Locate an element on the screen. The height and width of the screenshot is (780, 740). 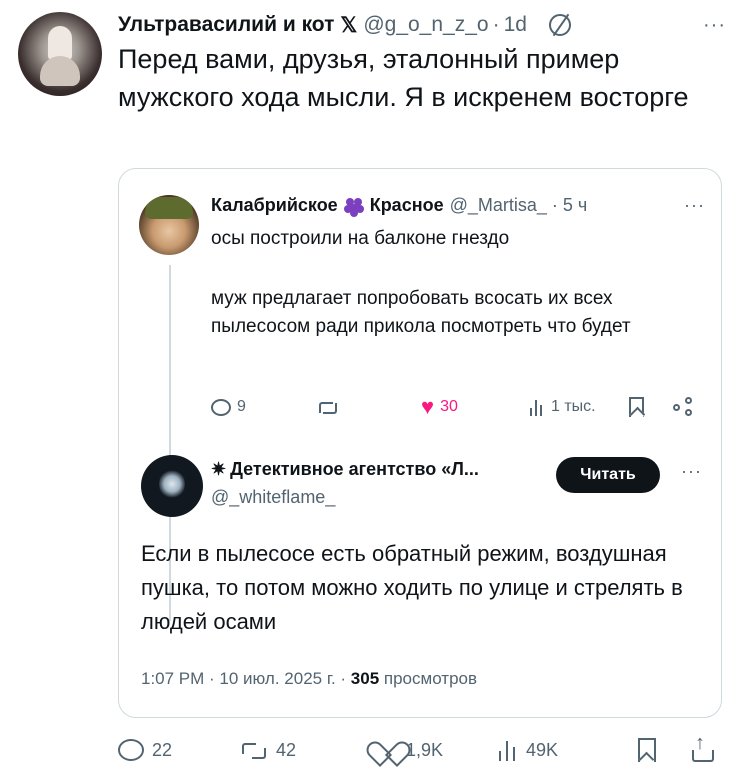
like-button: 1,9K is located at coordinates (408, 750).